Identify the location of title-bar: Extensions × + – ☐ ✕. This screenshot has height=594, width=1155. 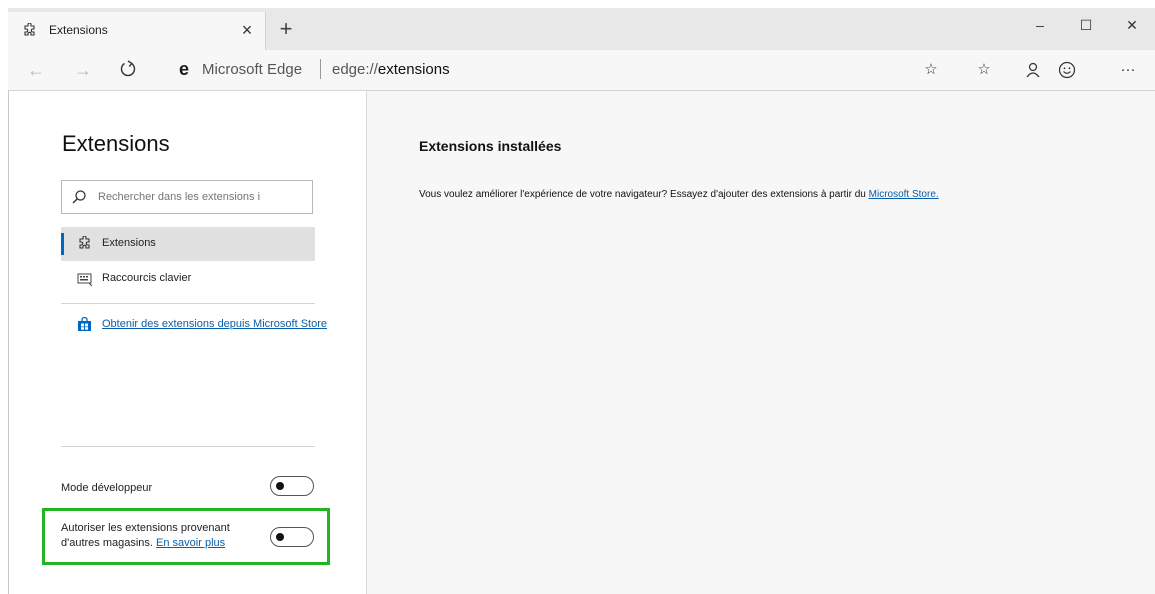
(581, 29).